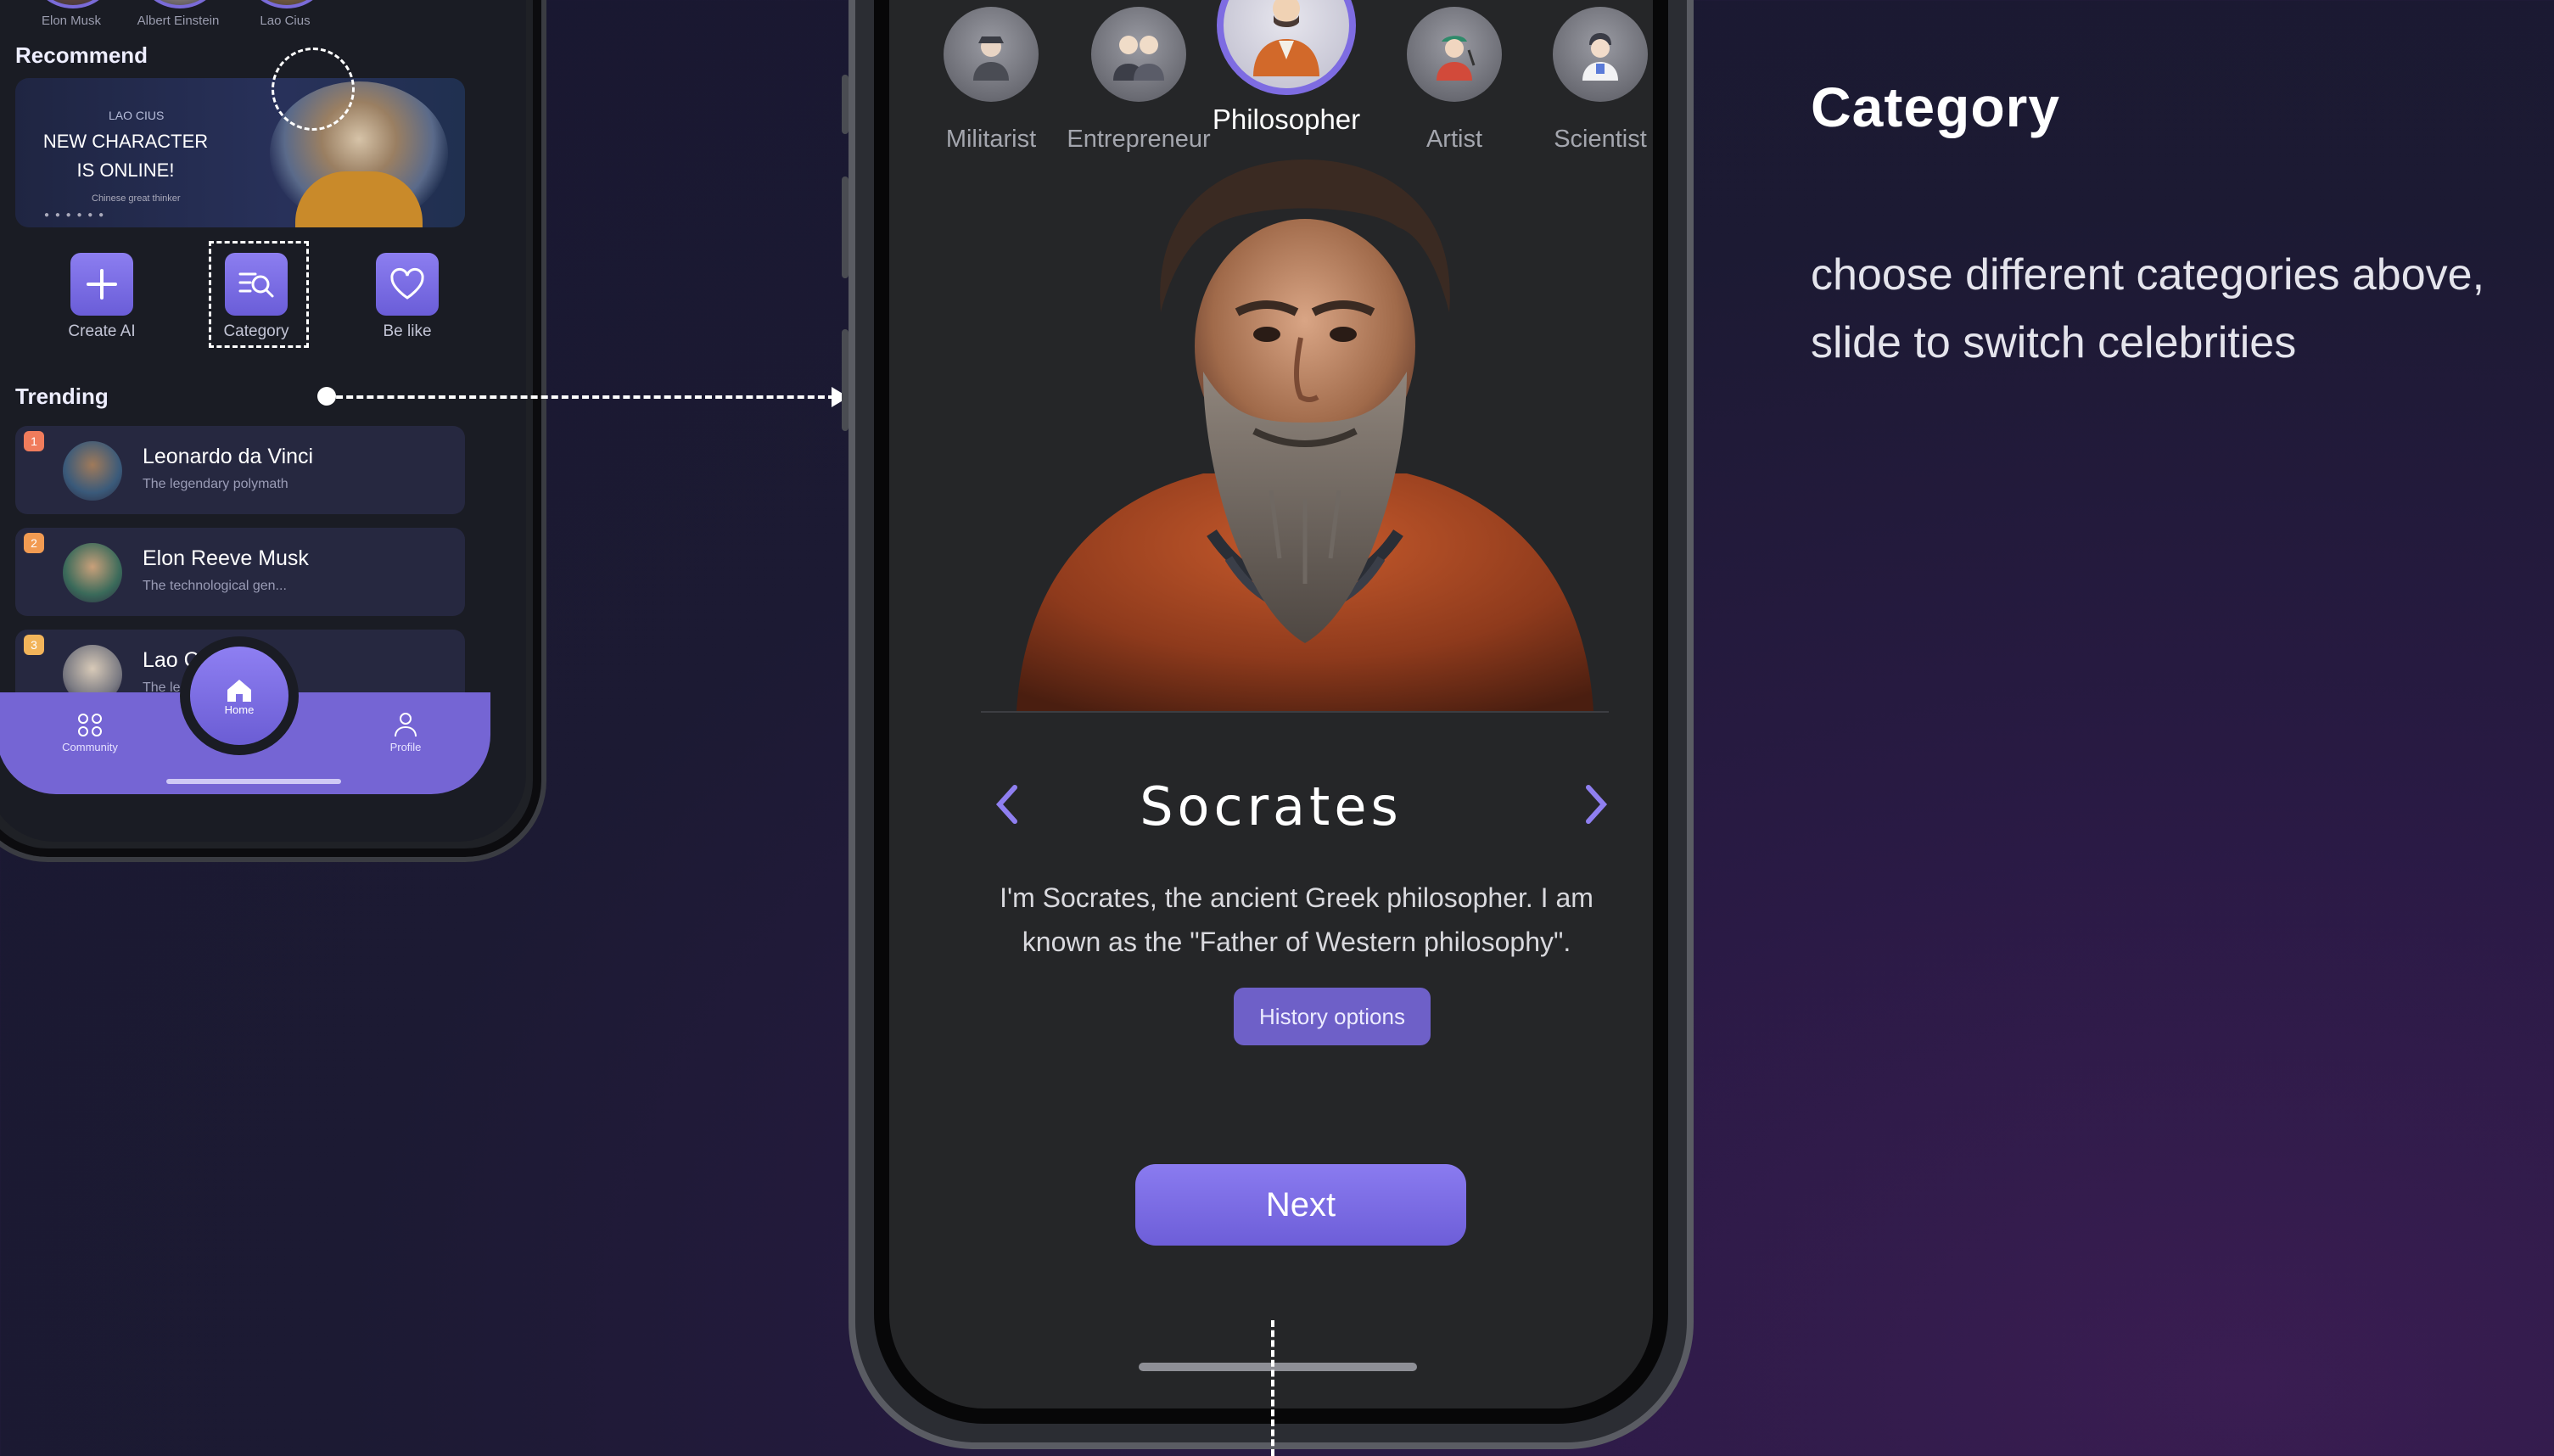 Image resolution: width=2554 pixels, height=1456 pixels. I want to click on vertical-dashed-connector, so click(1272, 1388).